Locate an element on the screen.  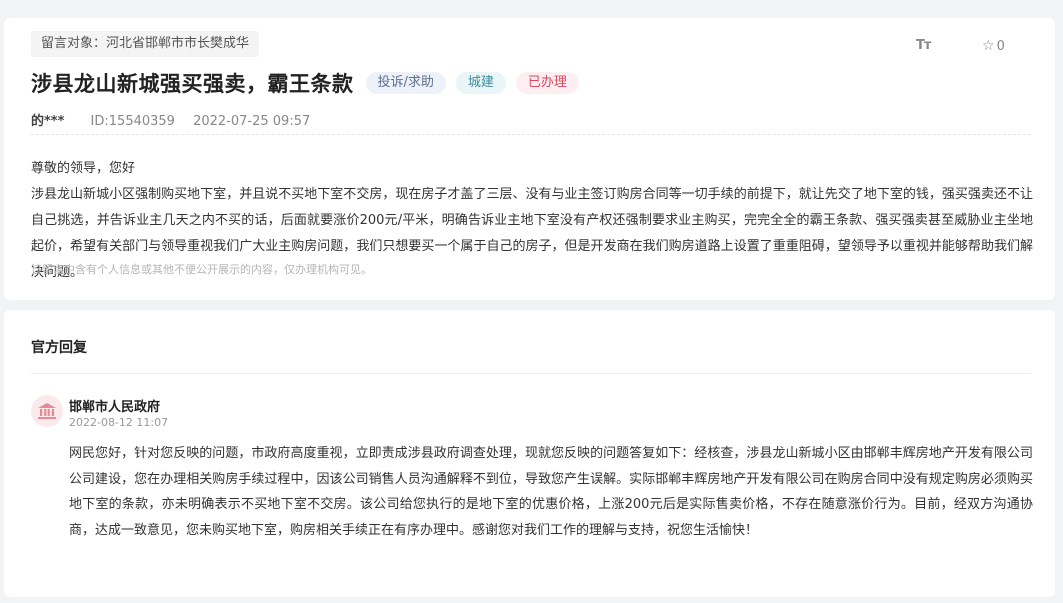
government-building-icon is located at coordinates (47, 411).